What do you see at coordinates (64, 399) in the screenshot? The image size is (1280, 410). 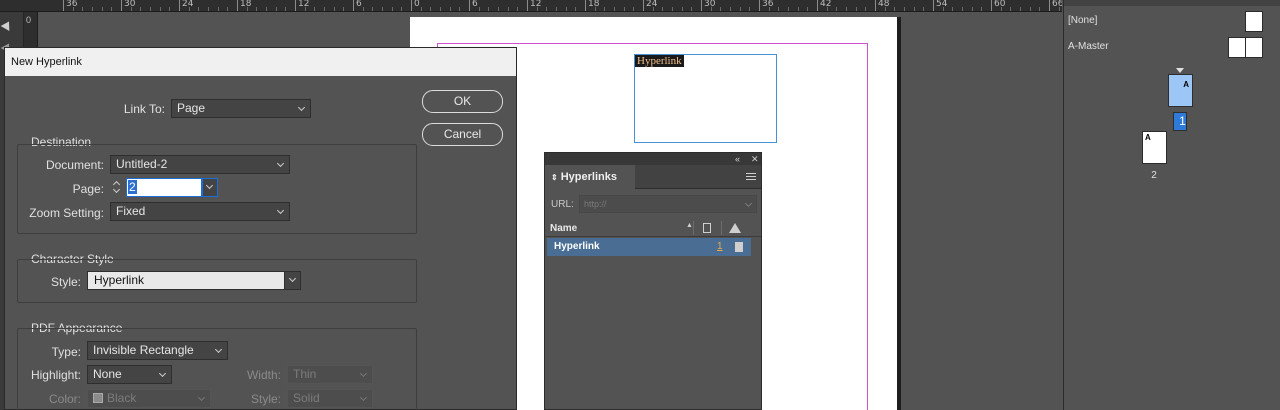 I see `color-label: Color:` at bounding box center [64, 399].